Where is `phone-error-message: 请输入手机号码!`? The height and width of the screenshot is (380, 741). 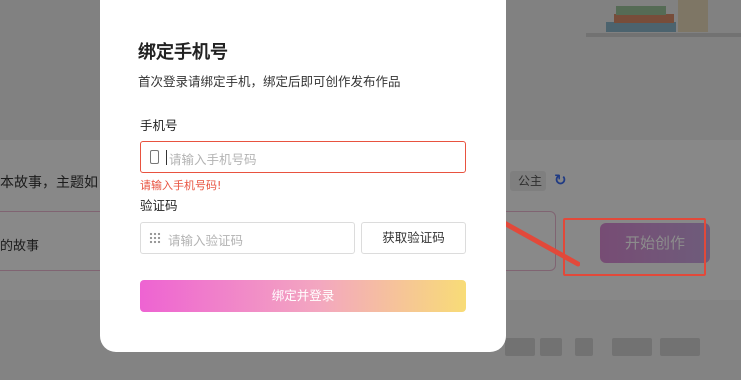
phone-error-message: 请输入手机号码! is located at coordinates (181, 185).